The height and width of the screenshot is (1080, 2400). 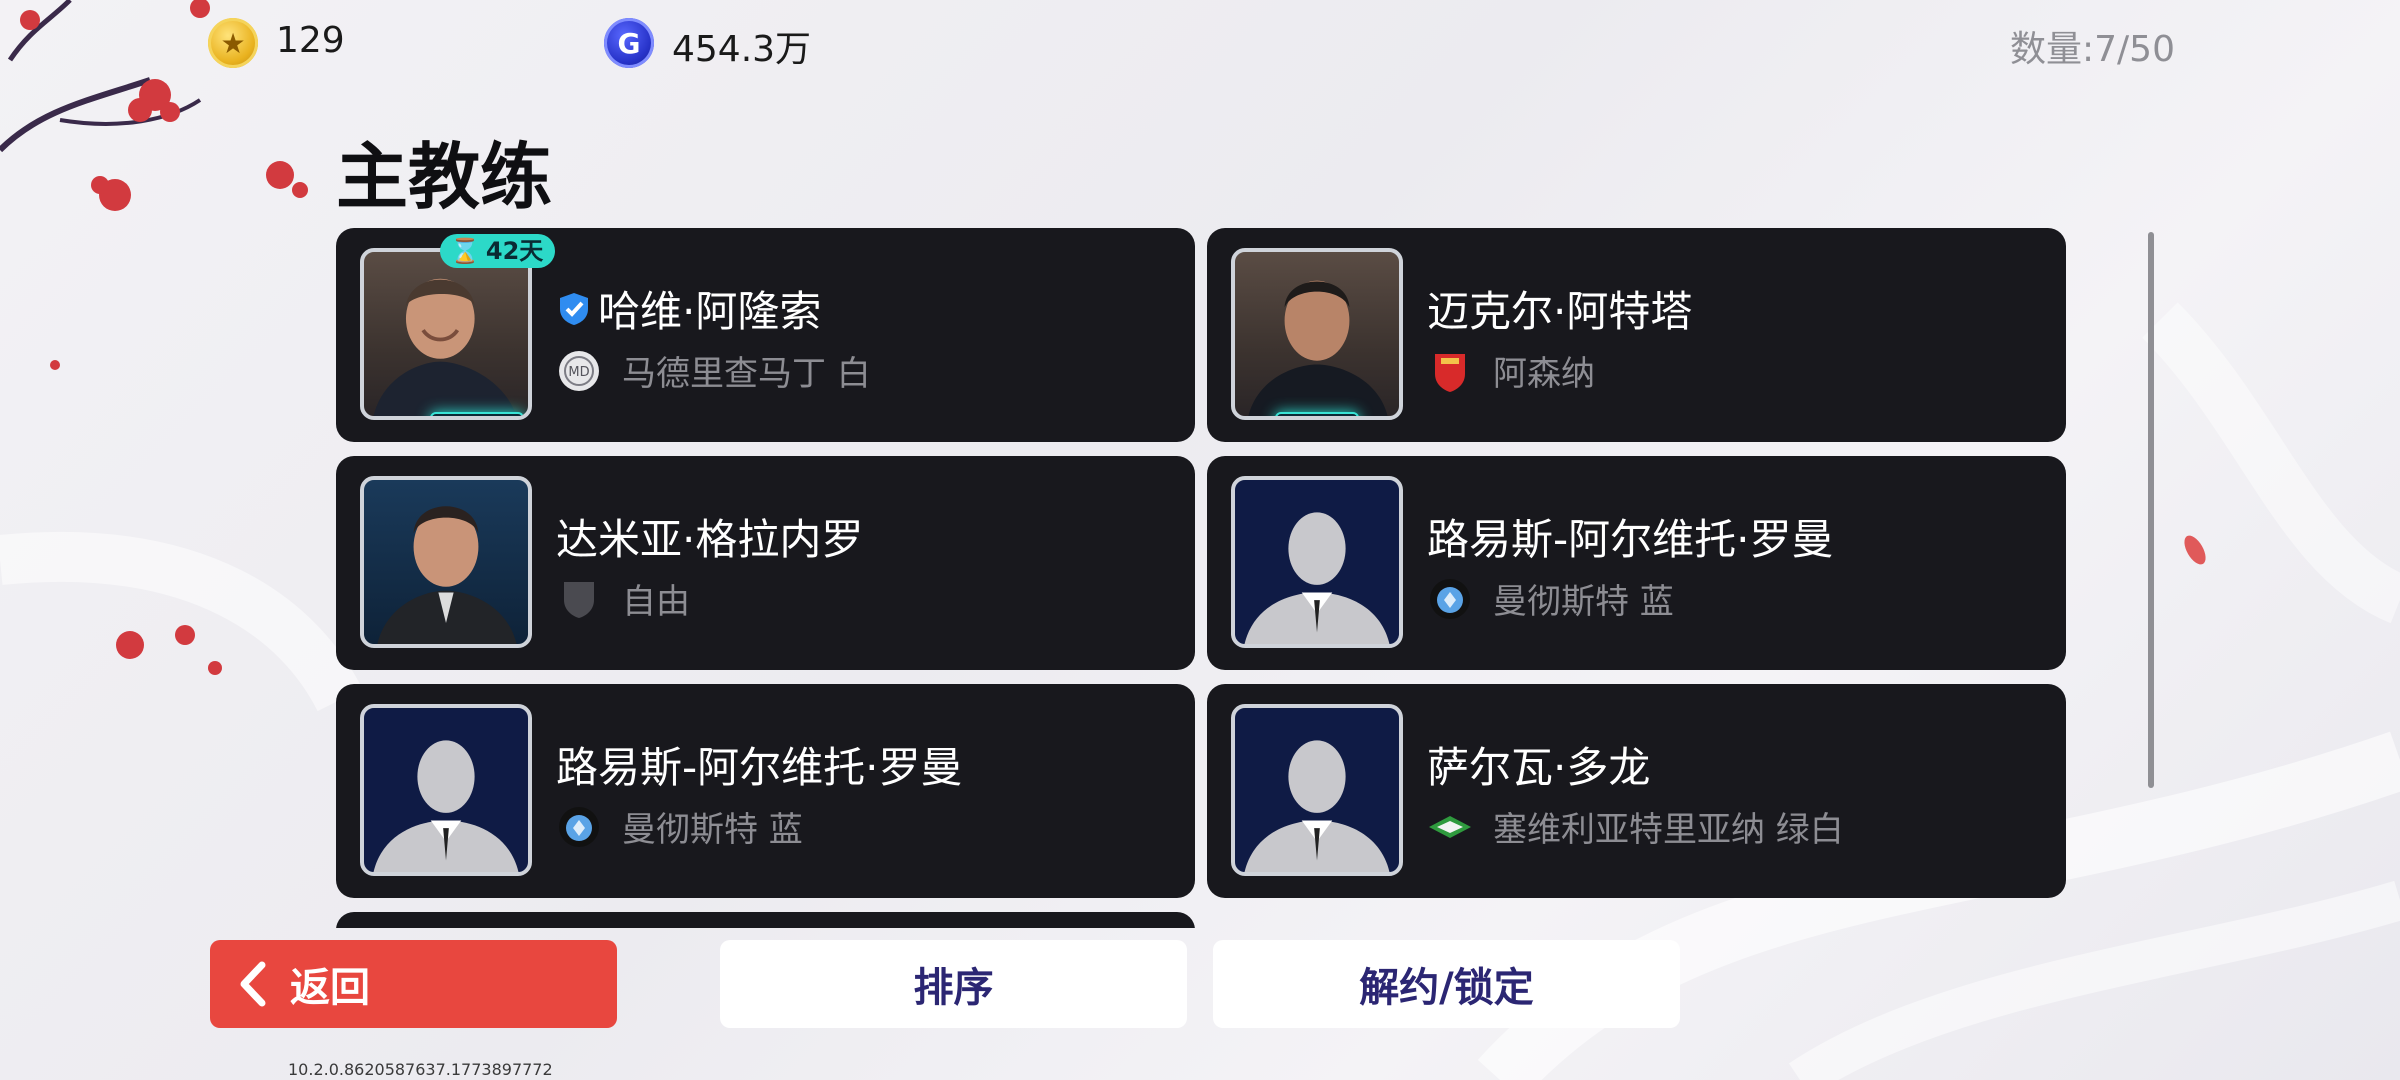 I want to click on coach-name: 迈克尔·阿特塔, so click(x=1559, y=308).